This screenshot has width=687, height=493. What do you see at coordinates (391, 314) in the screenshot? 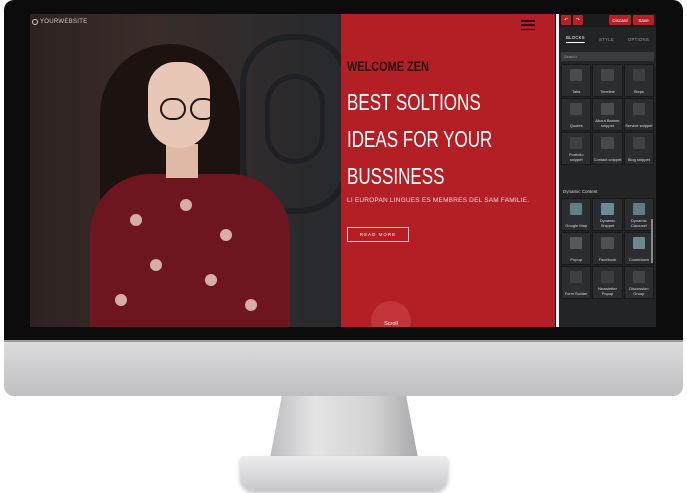
I see `scroll-indicator: Scroll` at bounding box center [391, 314].